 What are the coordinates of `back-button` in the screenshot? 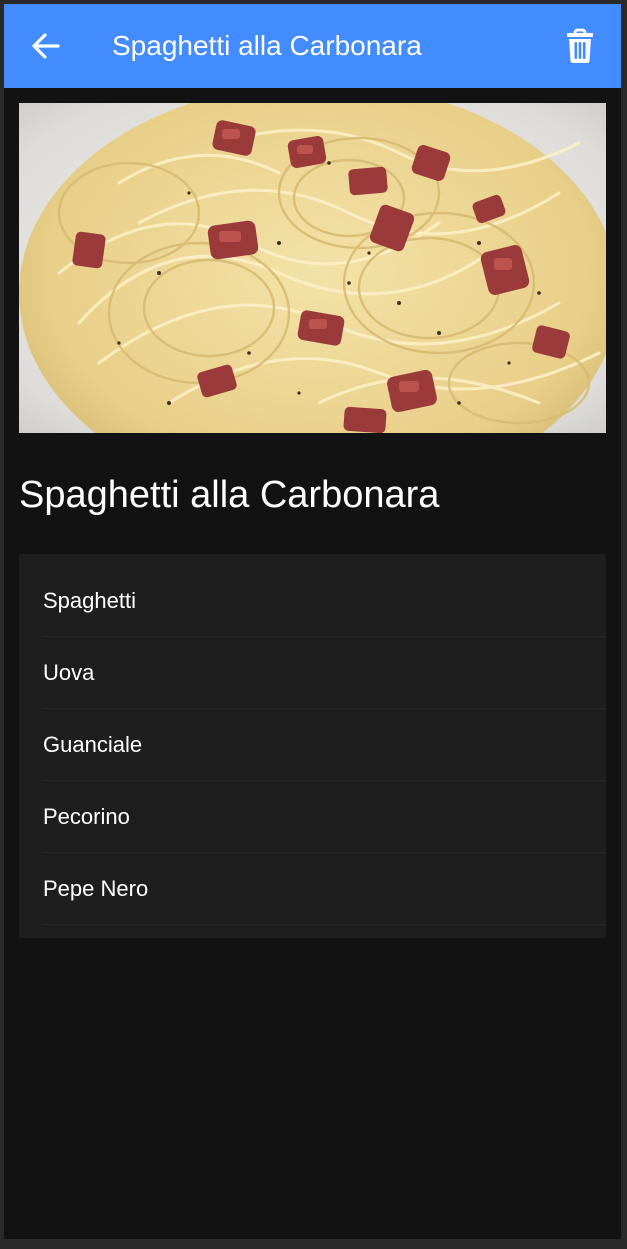 It's located at (46, 46).